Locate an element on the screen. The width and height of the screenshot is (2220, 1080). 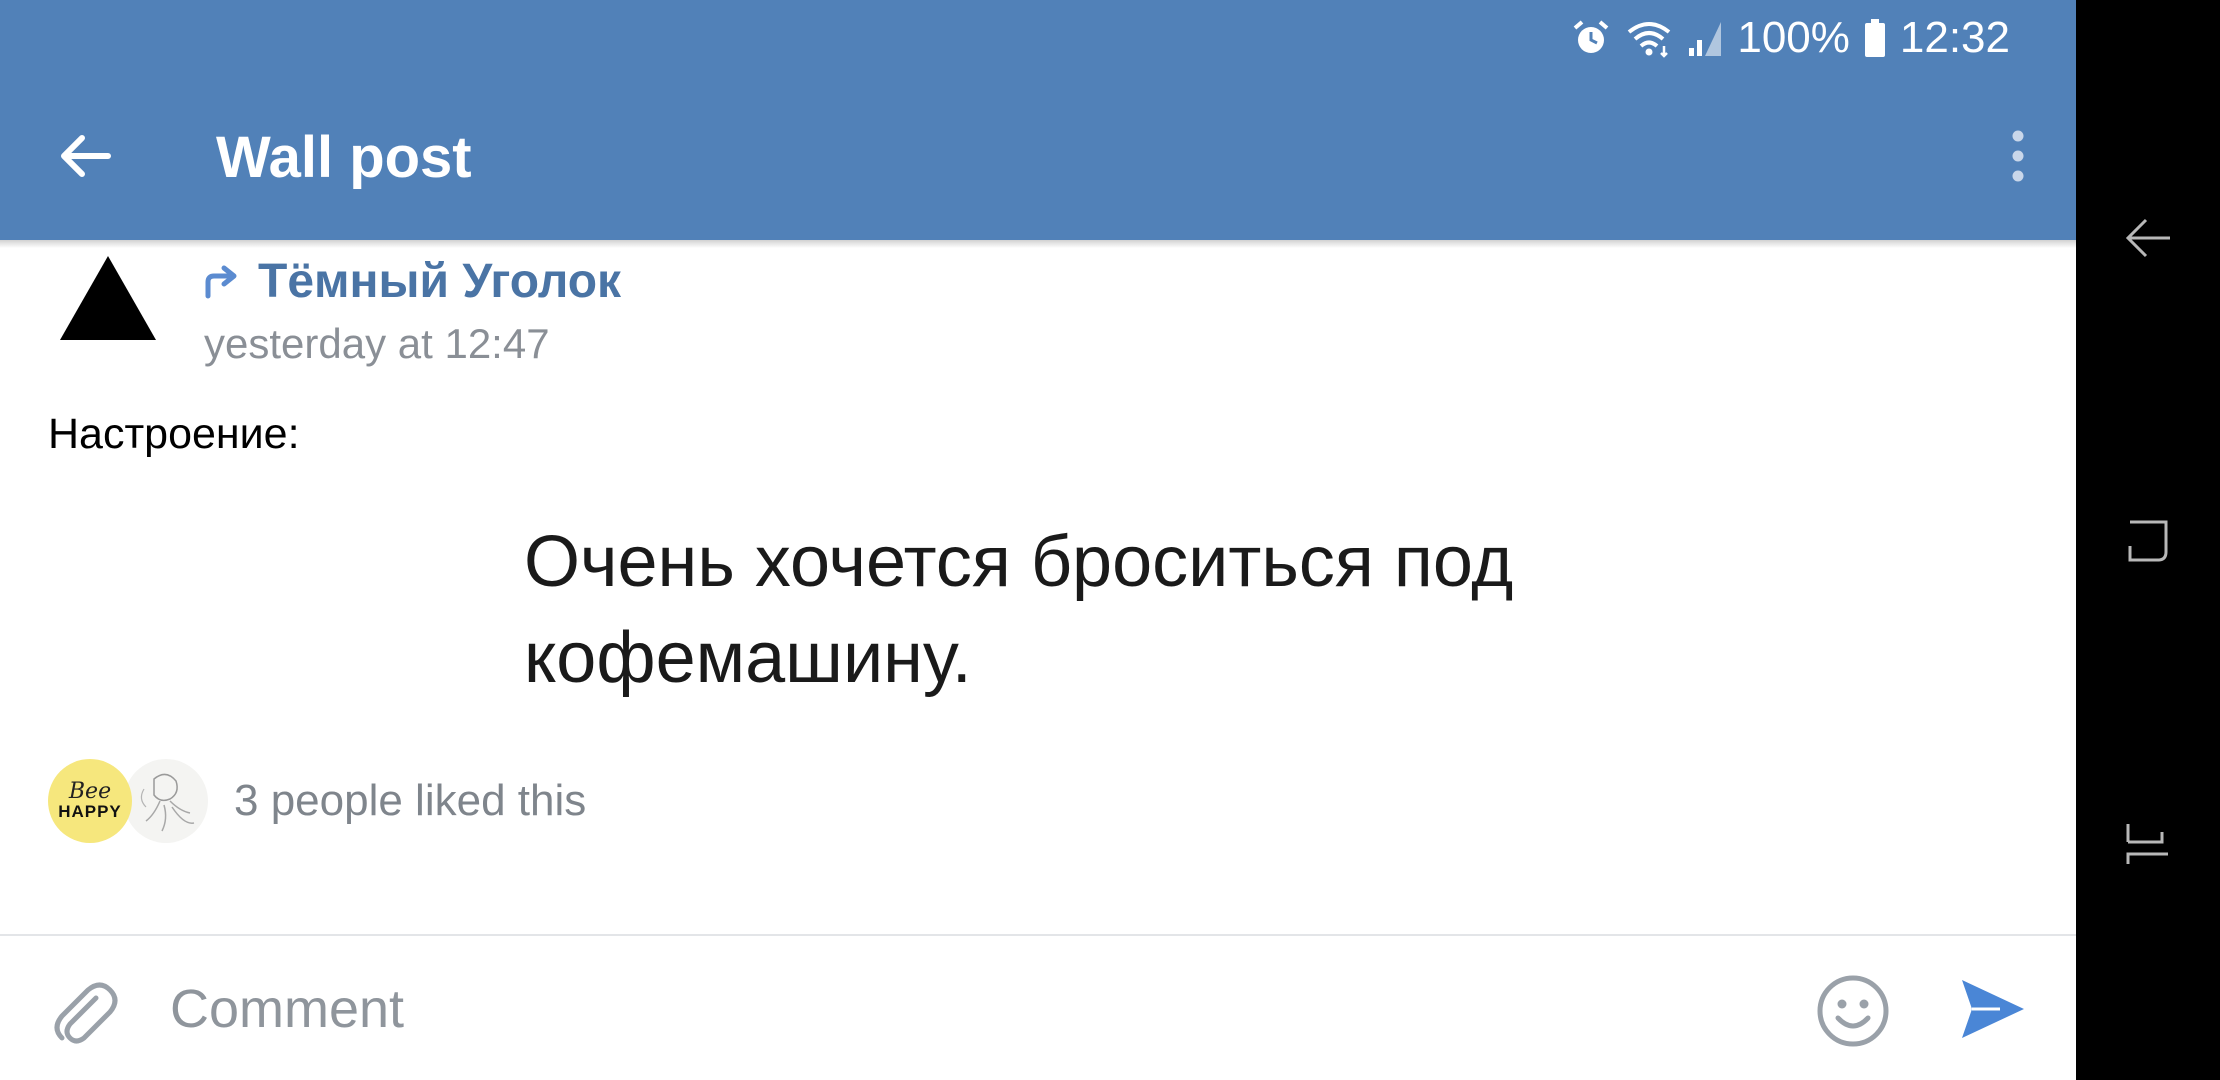
image-caption-text: Очень хочется броситься под кофемашину. is located at coordinates (1019, 610).